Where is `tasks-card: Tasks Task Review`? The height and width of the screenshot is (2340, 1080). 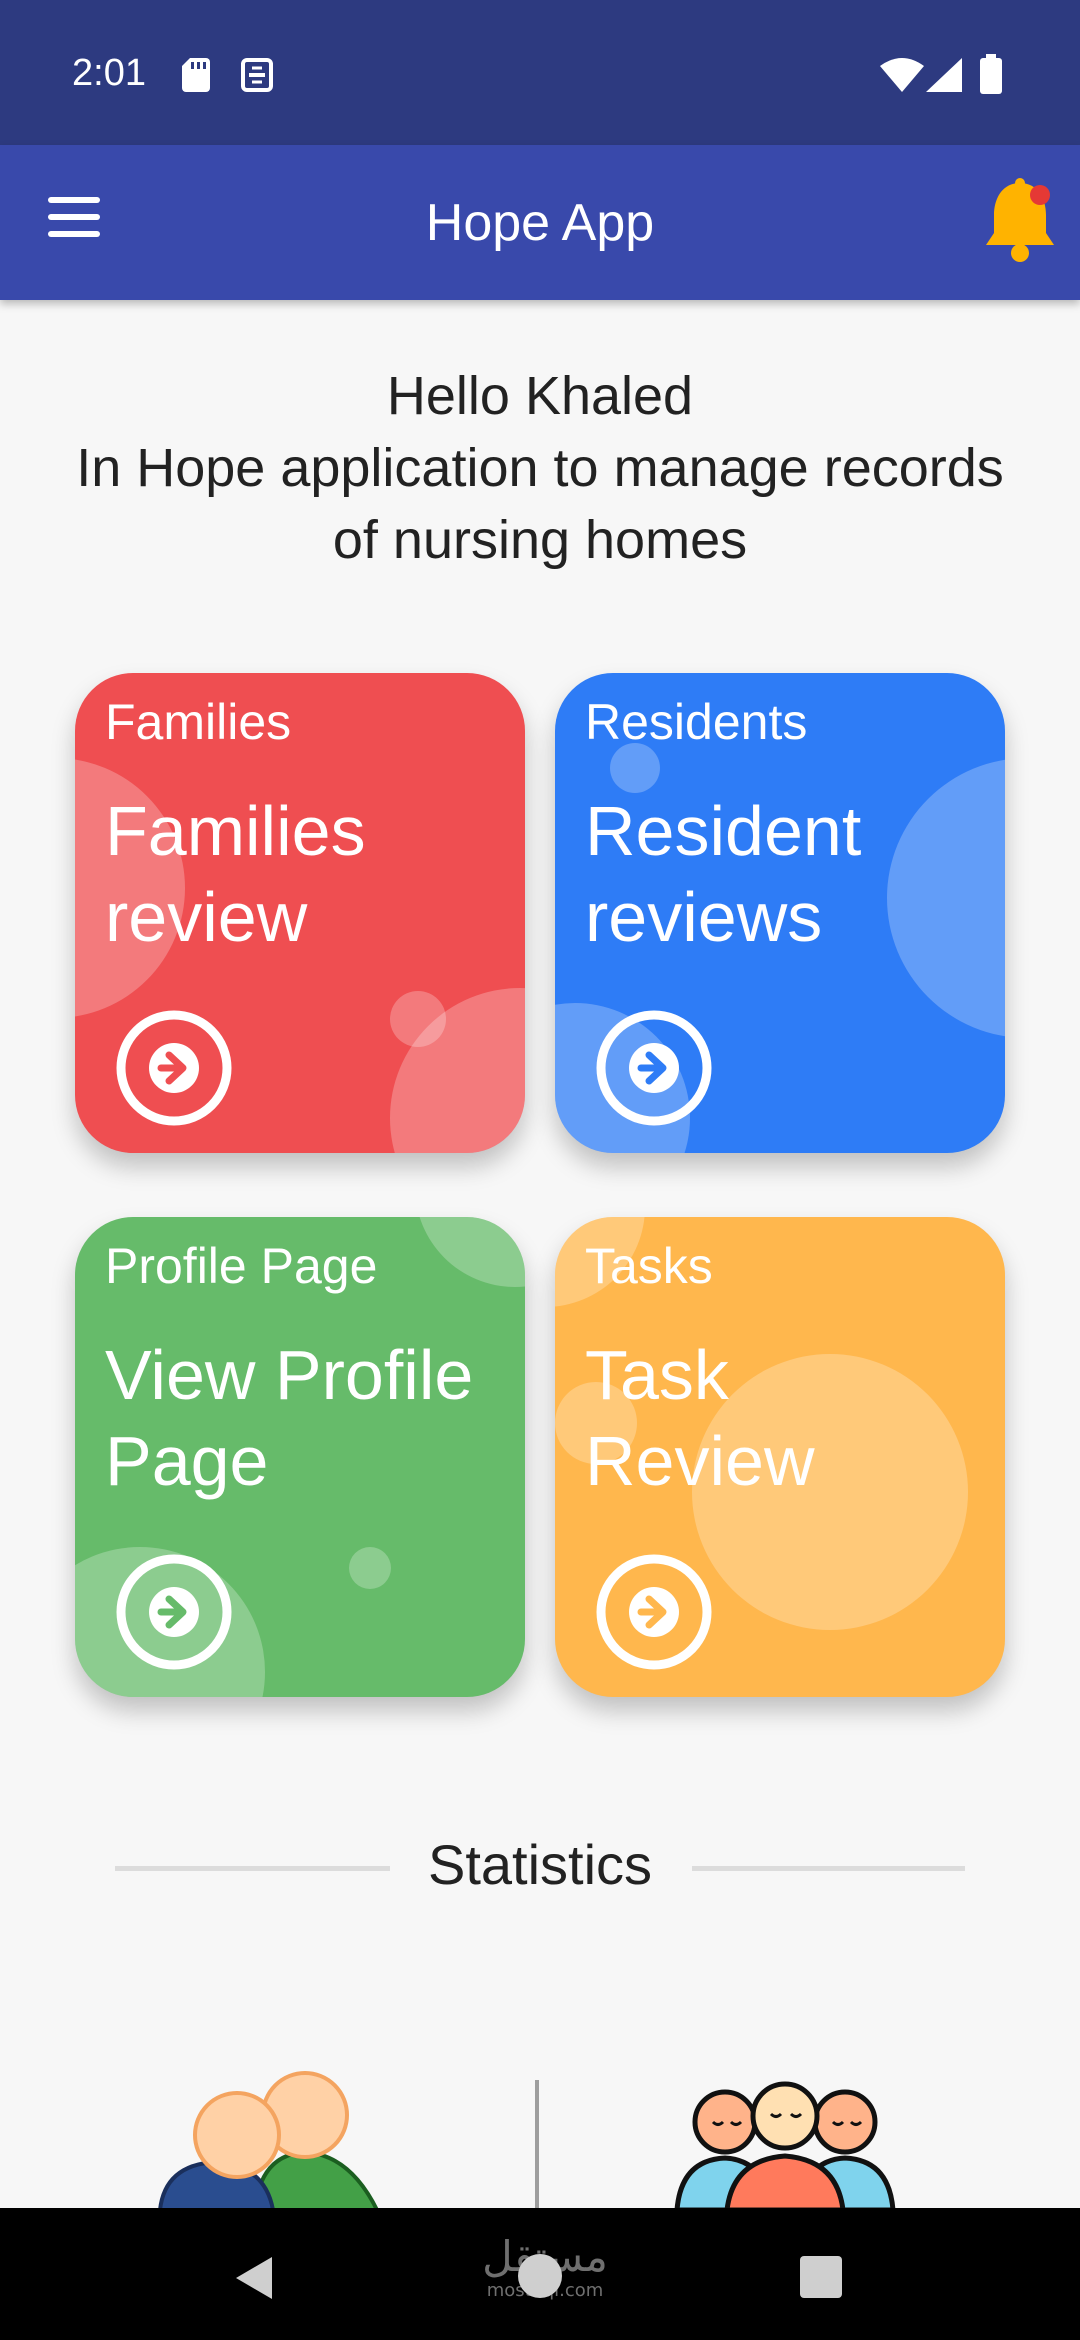
tasks-card: Tasks Task Review is located at coordinates (780, 1457).